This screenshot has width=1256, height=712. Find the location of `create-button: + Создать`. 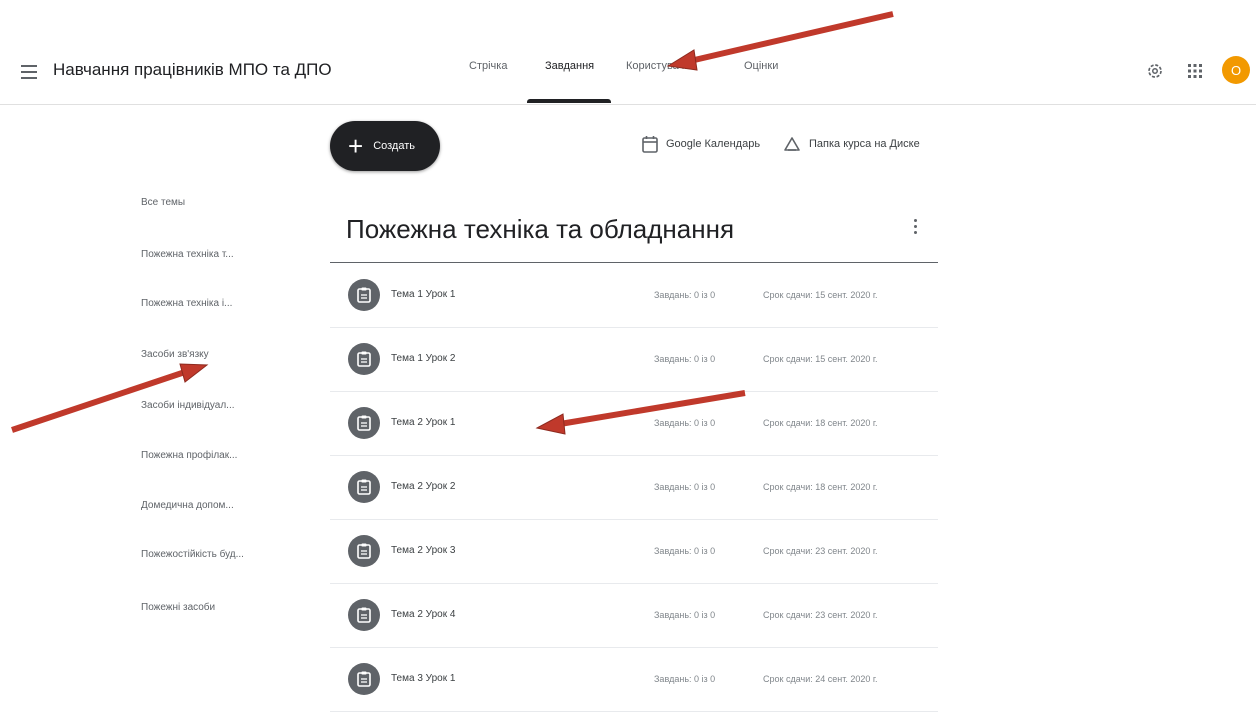

create-button: + Создать is located at coordinates (385, 146).